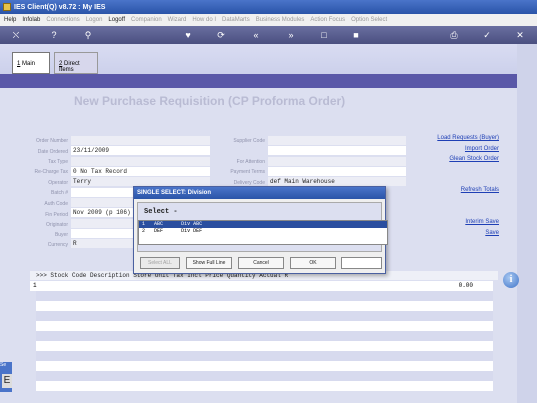 This screenshot has width=537, height=403. I want to click on buyer-label: Buyer, so click(61, 235).